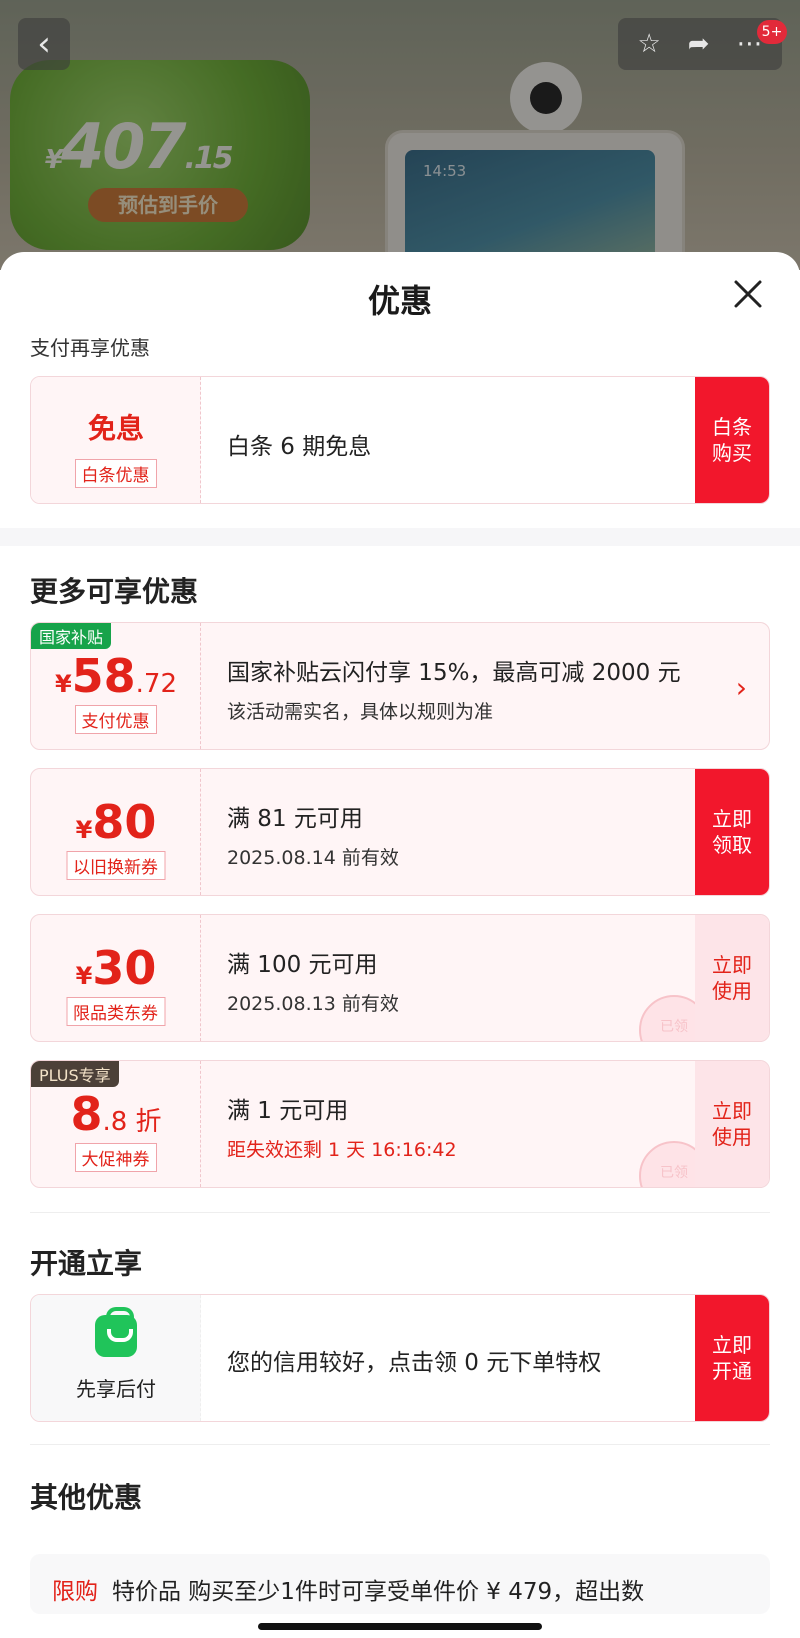 The height and width of the screenshot is (1638, 800). I want to click on pay-section-label: 支付再享优惠, so click(90, 348).